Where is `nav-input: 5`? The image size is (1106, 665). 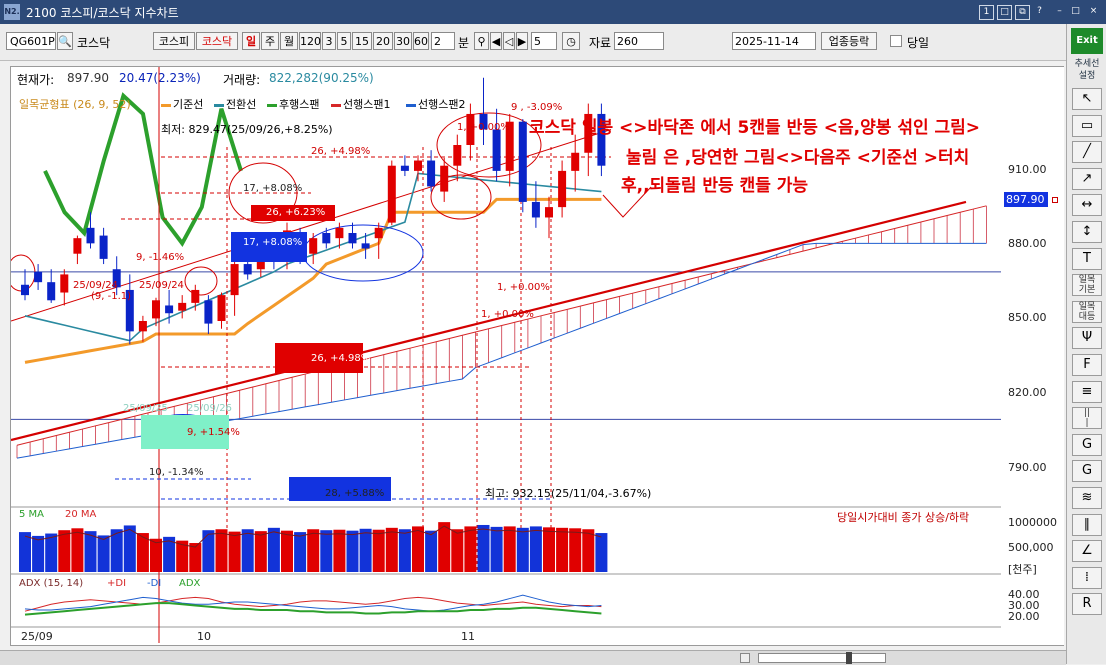 nav-input: 5 is located at coordinates (544, 41).